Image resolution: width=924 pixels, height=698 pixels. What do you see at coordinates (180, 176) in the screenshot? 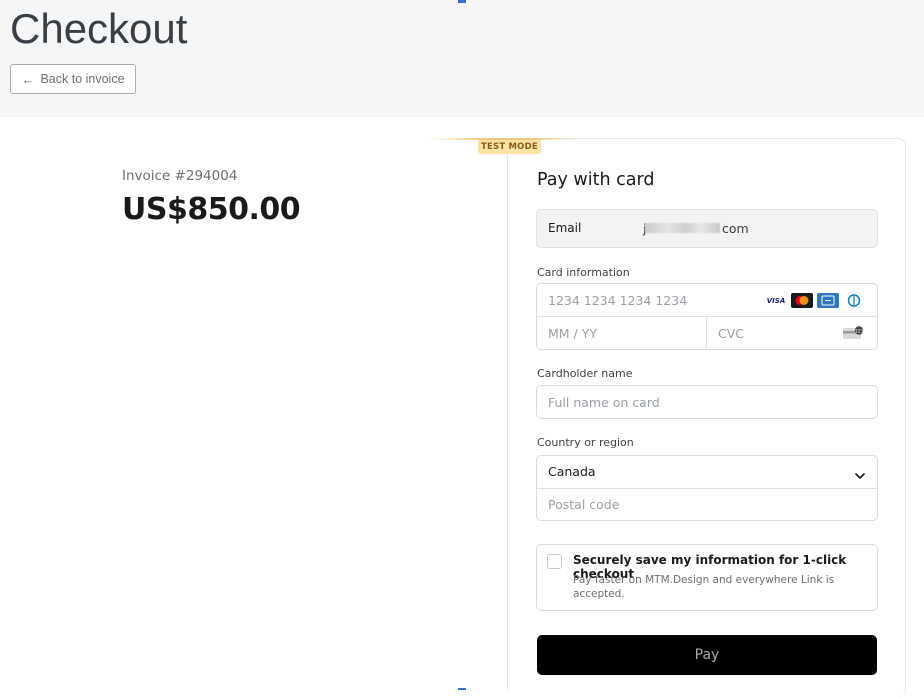
I see `invoice-number: Invoice #294004` at bounding box center [180, 176].